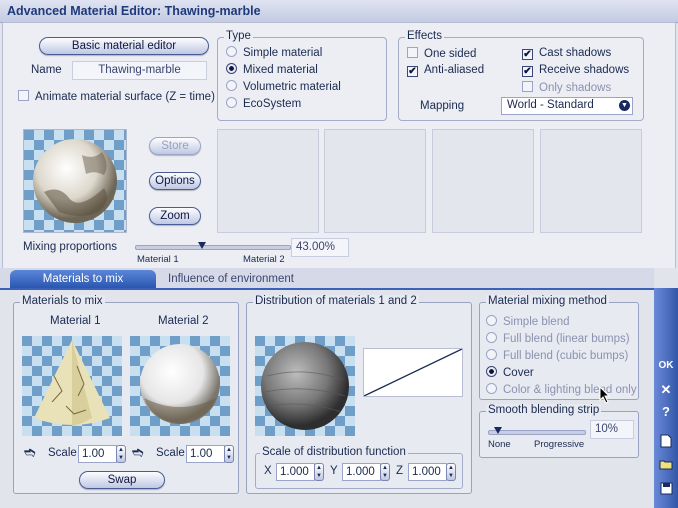 The image size is (678, 508). Describe the element at coordinates (666, 365) in the screenshot. I see `ok-button: OK` at that location.